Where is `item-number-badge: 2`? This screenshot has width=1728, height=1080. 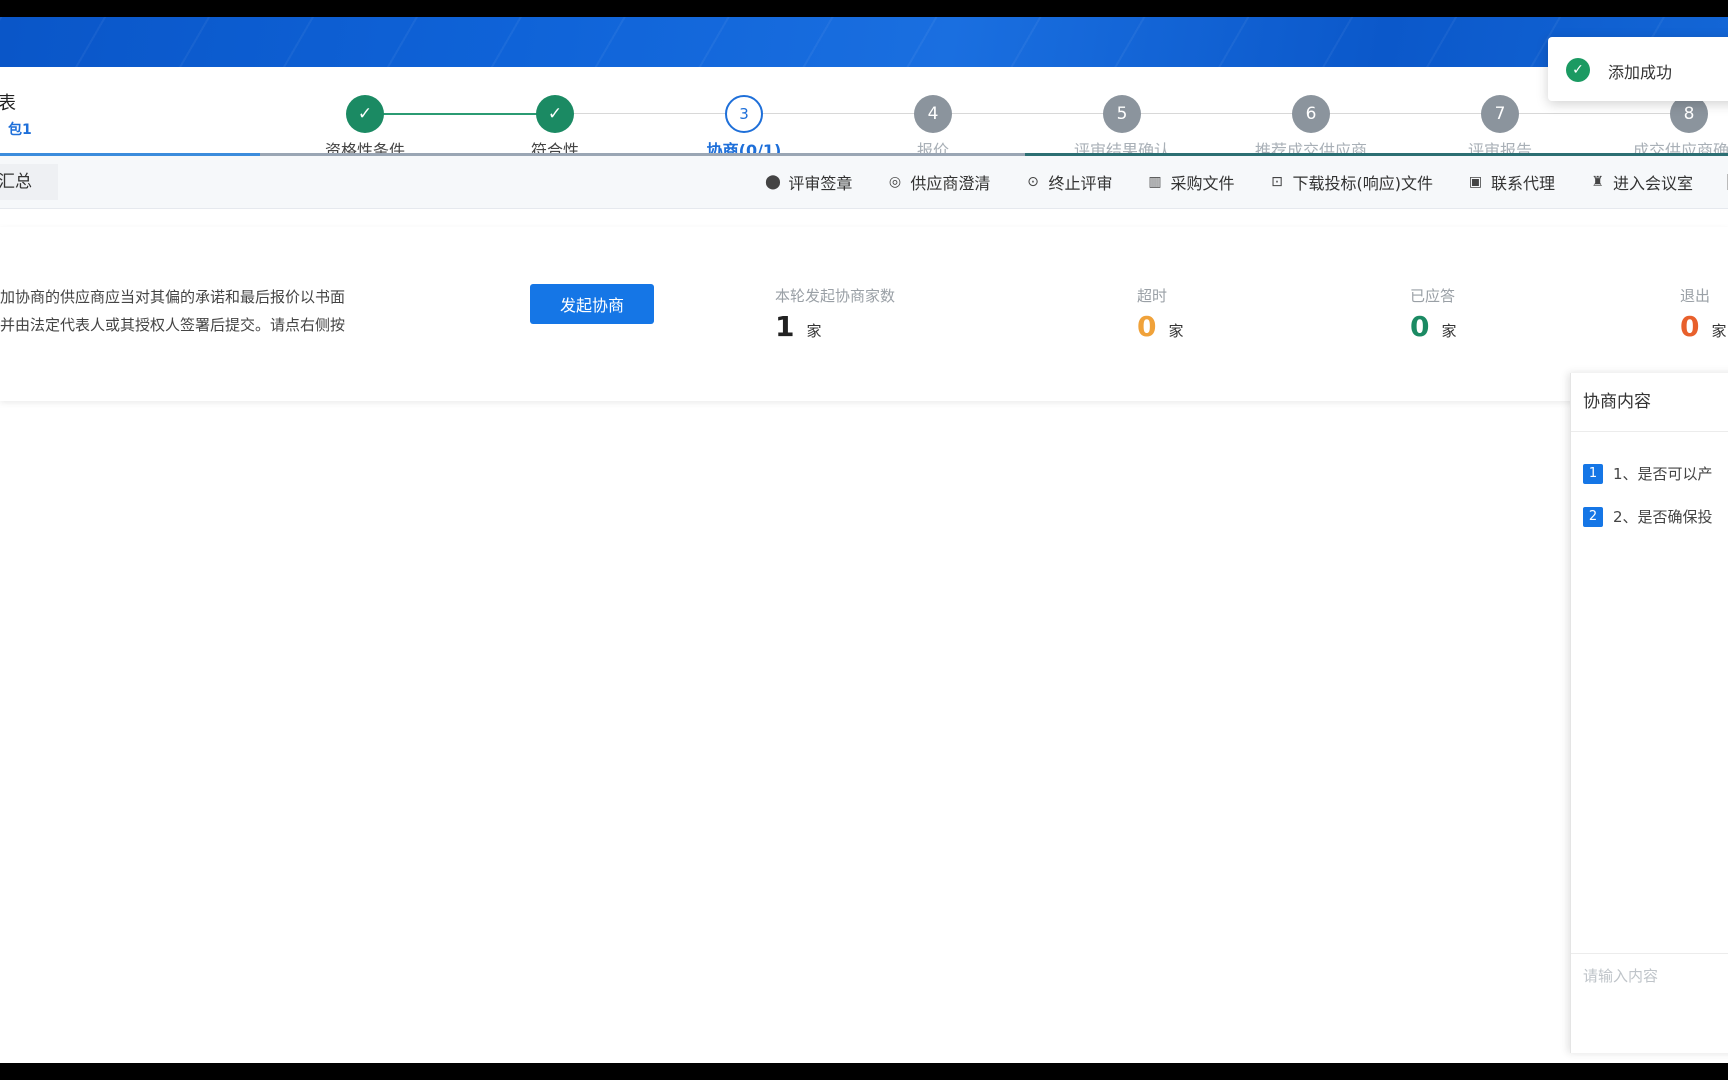 item-number-badge: 2 is located at coordinates (1593, 516).